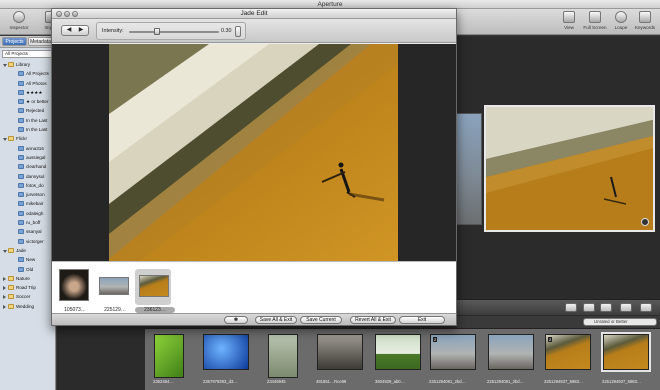 This screenshot has width=660, height=390. Describe the element at coordinates (558, 307) in the screenshot. I see `browser-toolbar` at that location.